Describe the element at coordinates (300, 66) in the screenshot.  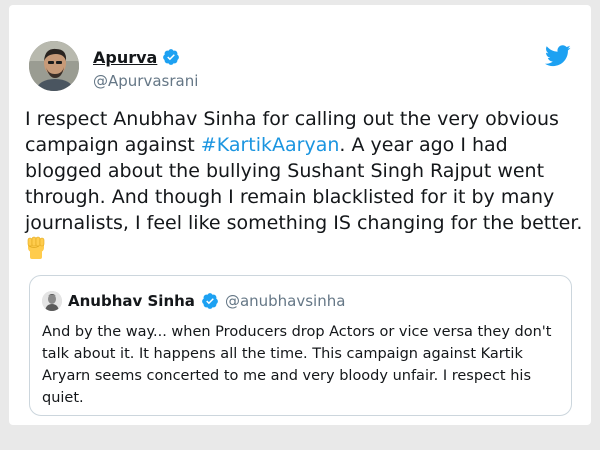
I see `tweet-header: Apurva @Apurvasrani` at that location.